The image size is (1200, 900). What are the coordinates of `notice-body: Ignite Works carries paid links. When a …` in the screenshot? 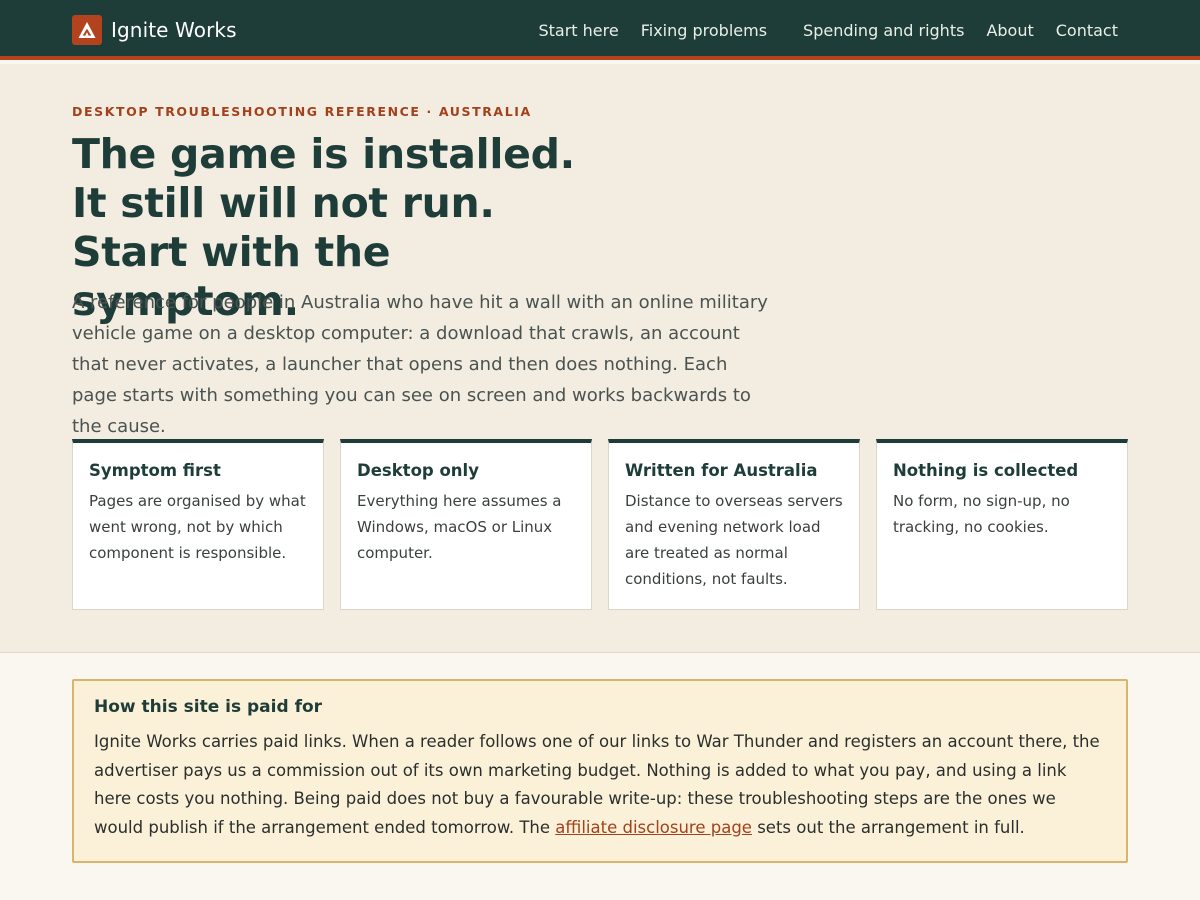 It's located at (600, 785).